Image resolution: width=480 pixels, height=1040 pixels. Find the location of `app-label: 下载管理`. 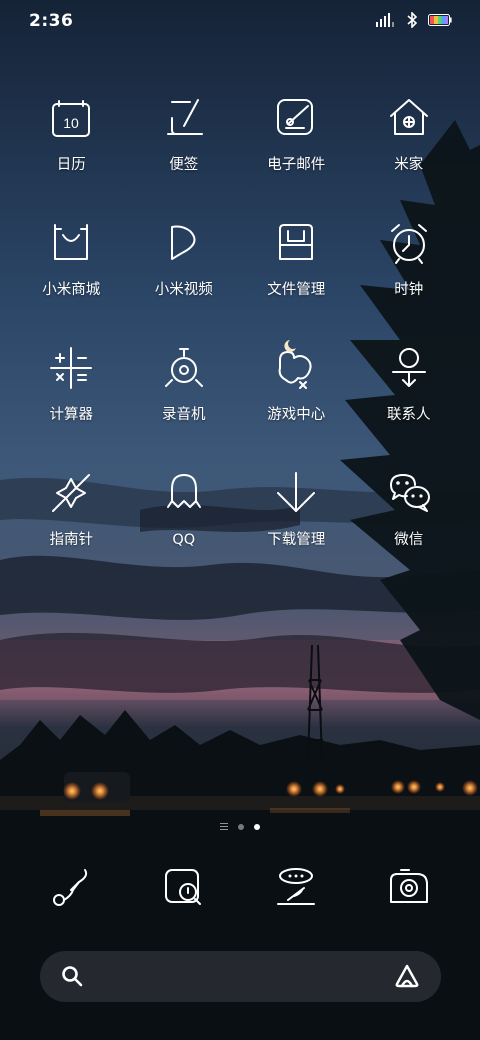

app-label: 下载管理 is located at coordinates (296, 540).